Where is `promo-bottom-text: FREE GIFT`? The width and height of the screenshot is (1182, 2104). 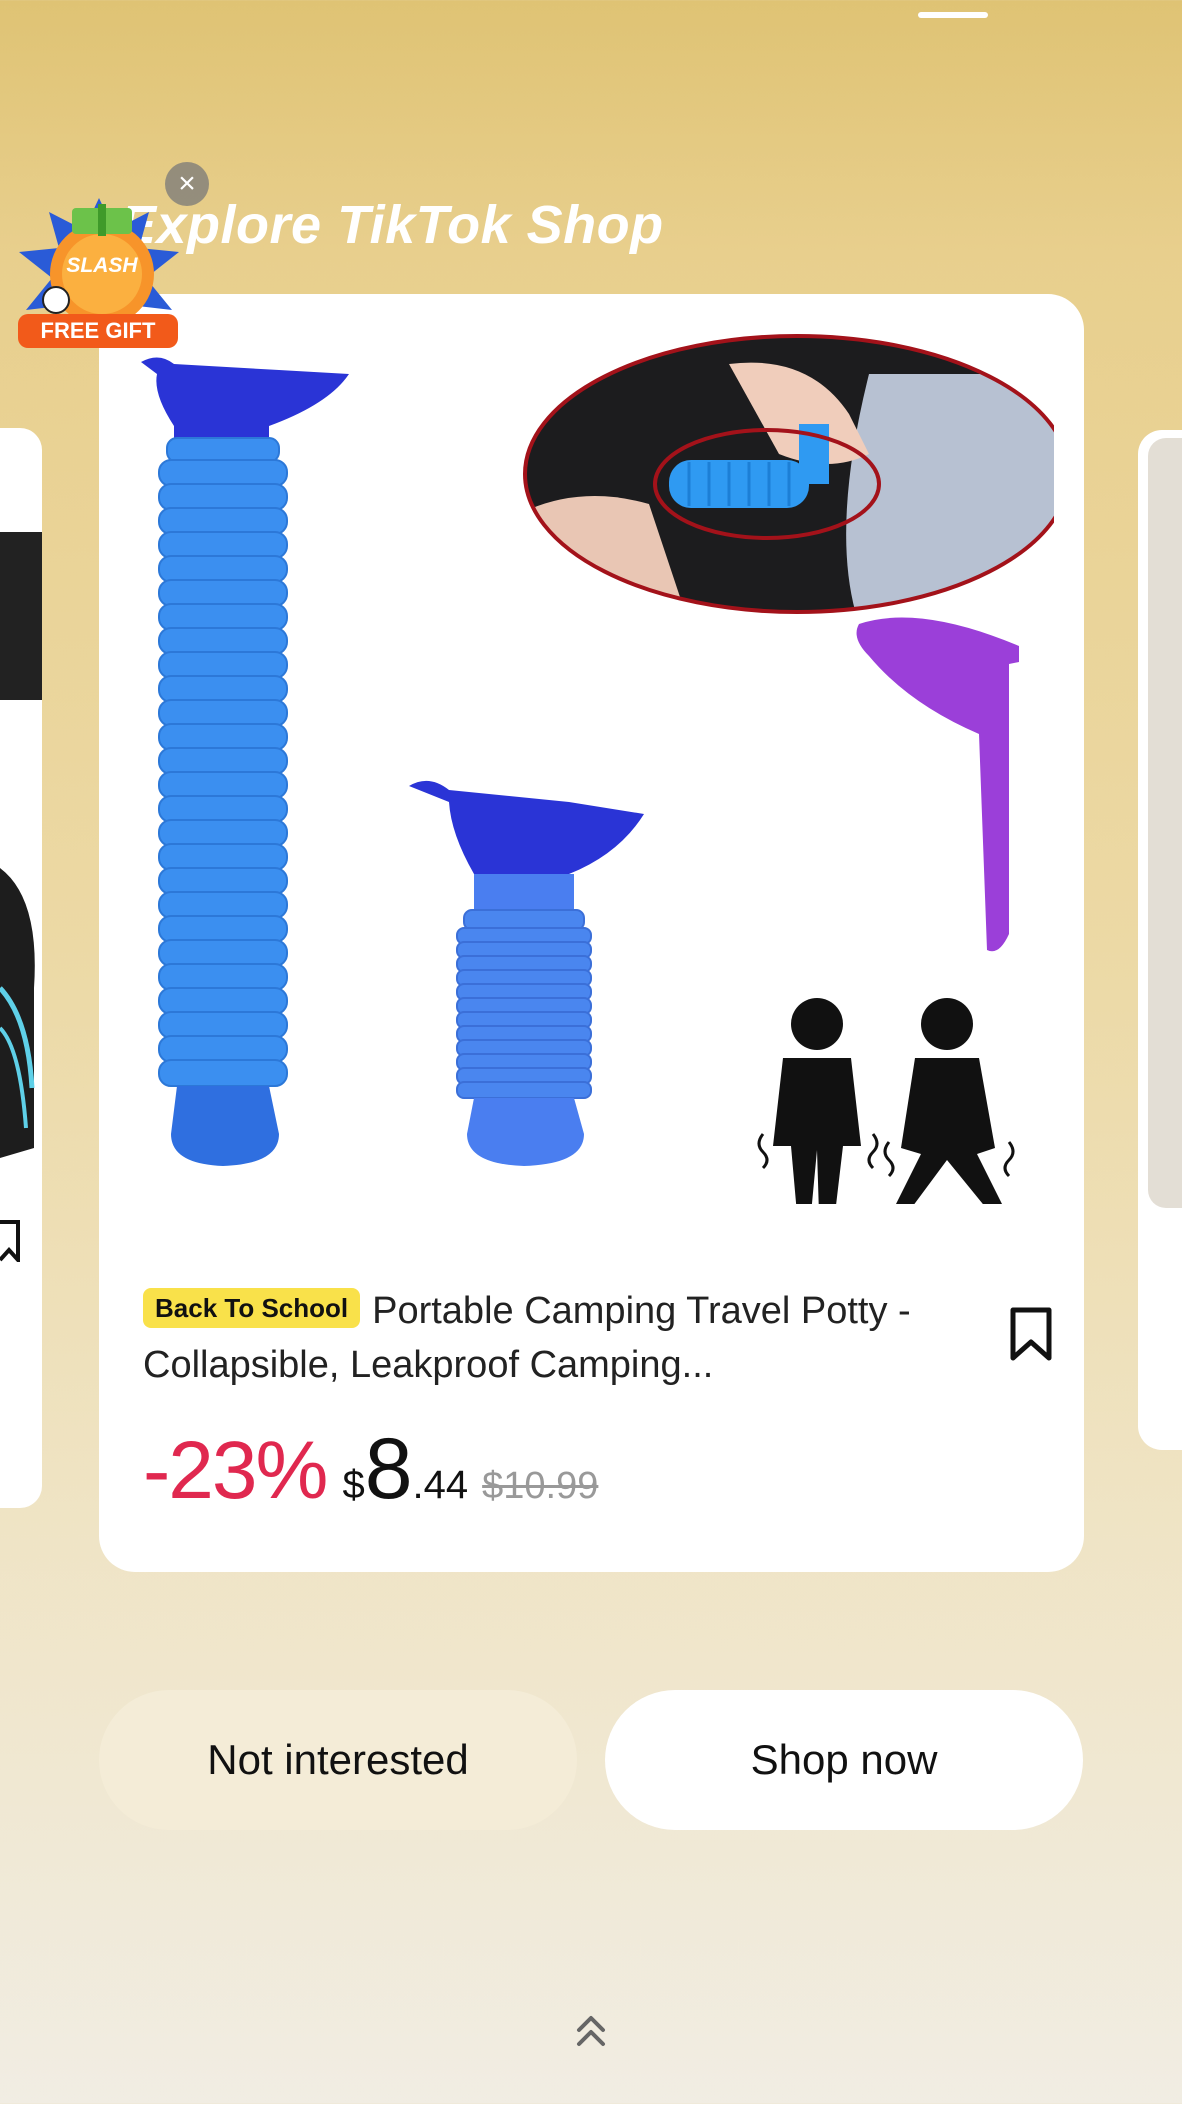
promo-bottom-text: FREE GIFT is located at coordinates (98, 330).